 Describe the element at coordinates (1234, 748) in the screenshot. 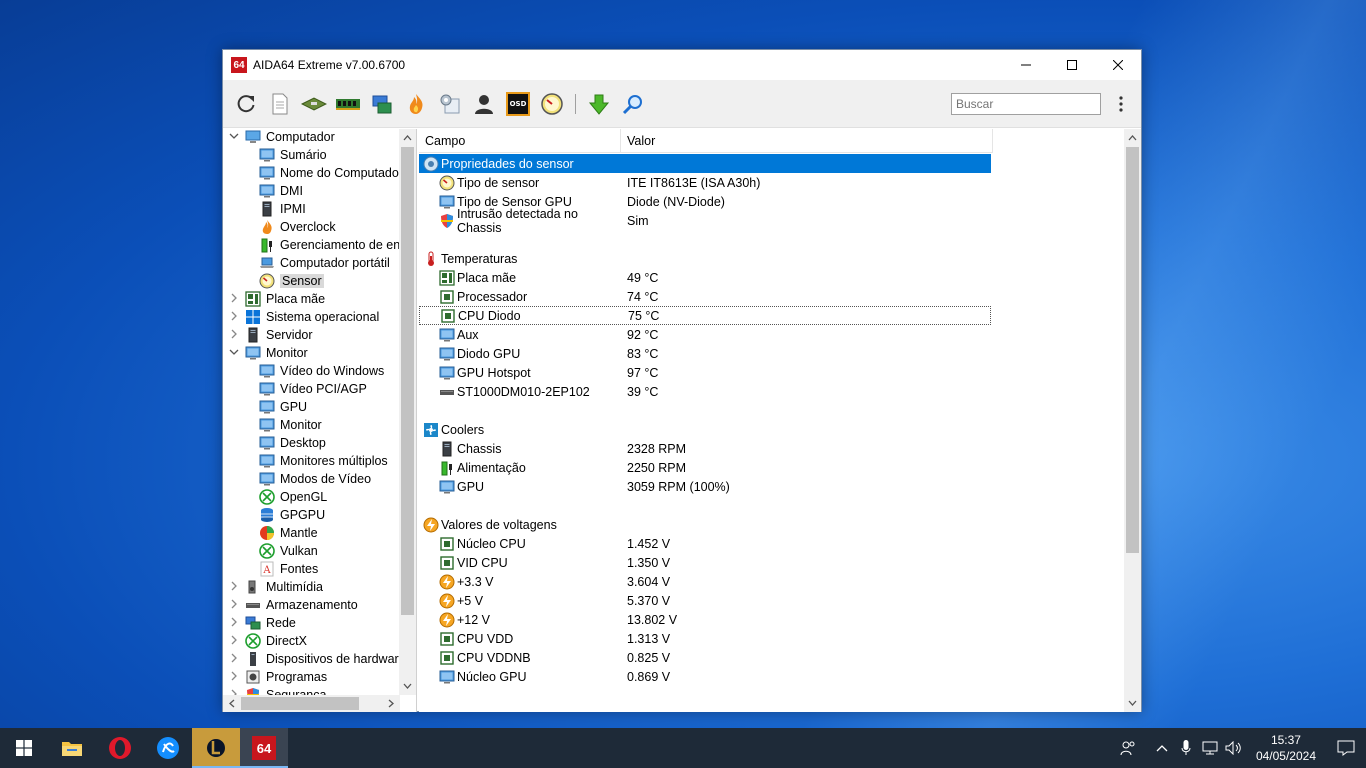

I see `volume-button` at that location.